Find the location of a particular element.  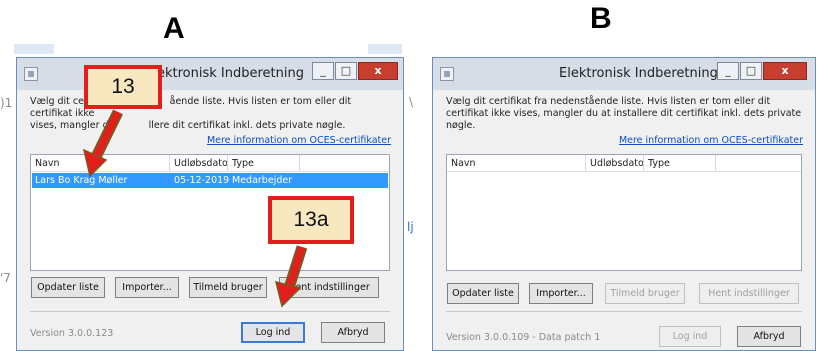

window-title: Elektronisk Indberetning is located at coordinates (638, 73).